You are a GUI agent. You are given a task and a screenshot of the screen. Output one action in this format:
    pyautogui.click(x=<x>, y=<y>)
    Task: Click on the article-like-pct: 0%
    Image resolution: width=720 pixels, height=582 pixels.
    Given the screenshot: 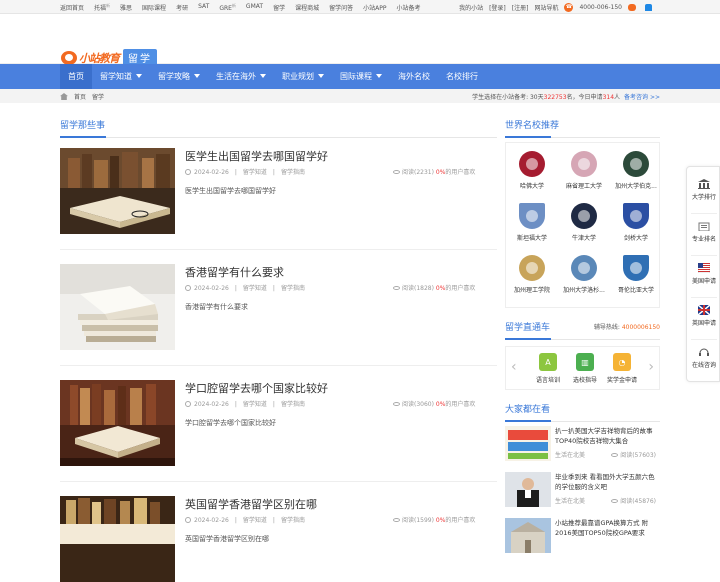 What is the action you would take?
    pyautogui.click(x=440, y=520)
    